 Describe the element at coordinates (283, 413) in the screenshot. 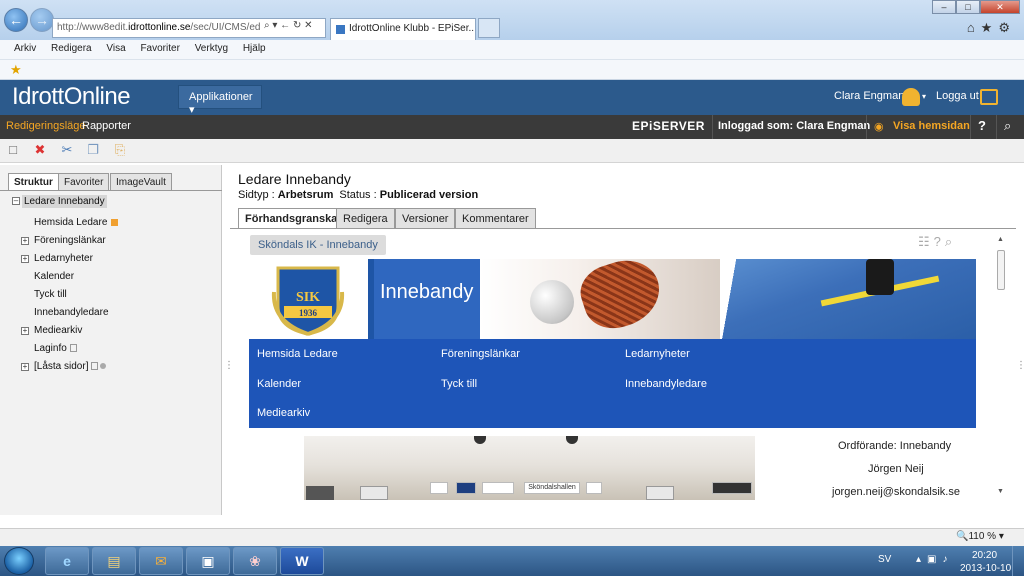

I see `nav-mediearkiv: Mediearkiv` at that location.